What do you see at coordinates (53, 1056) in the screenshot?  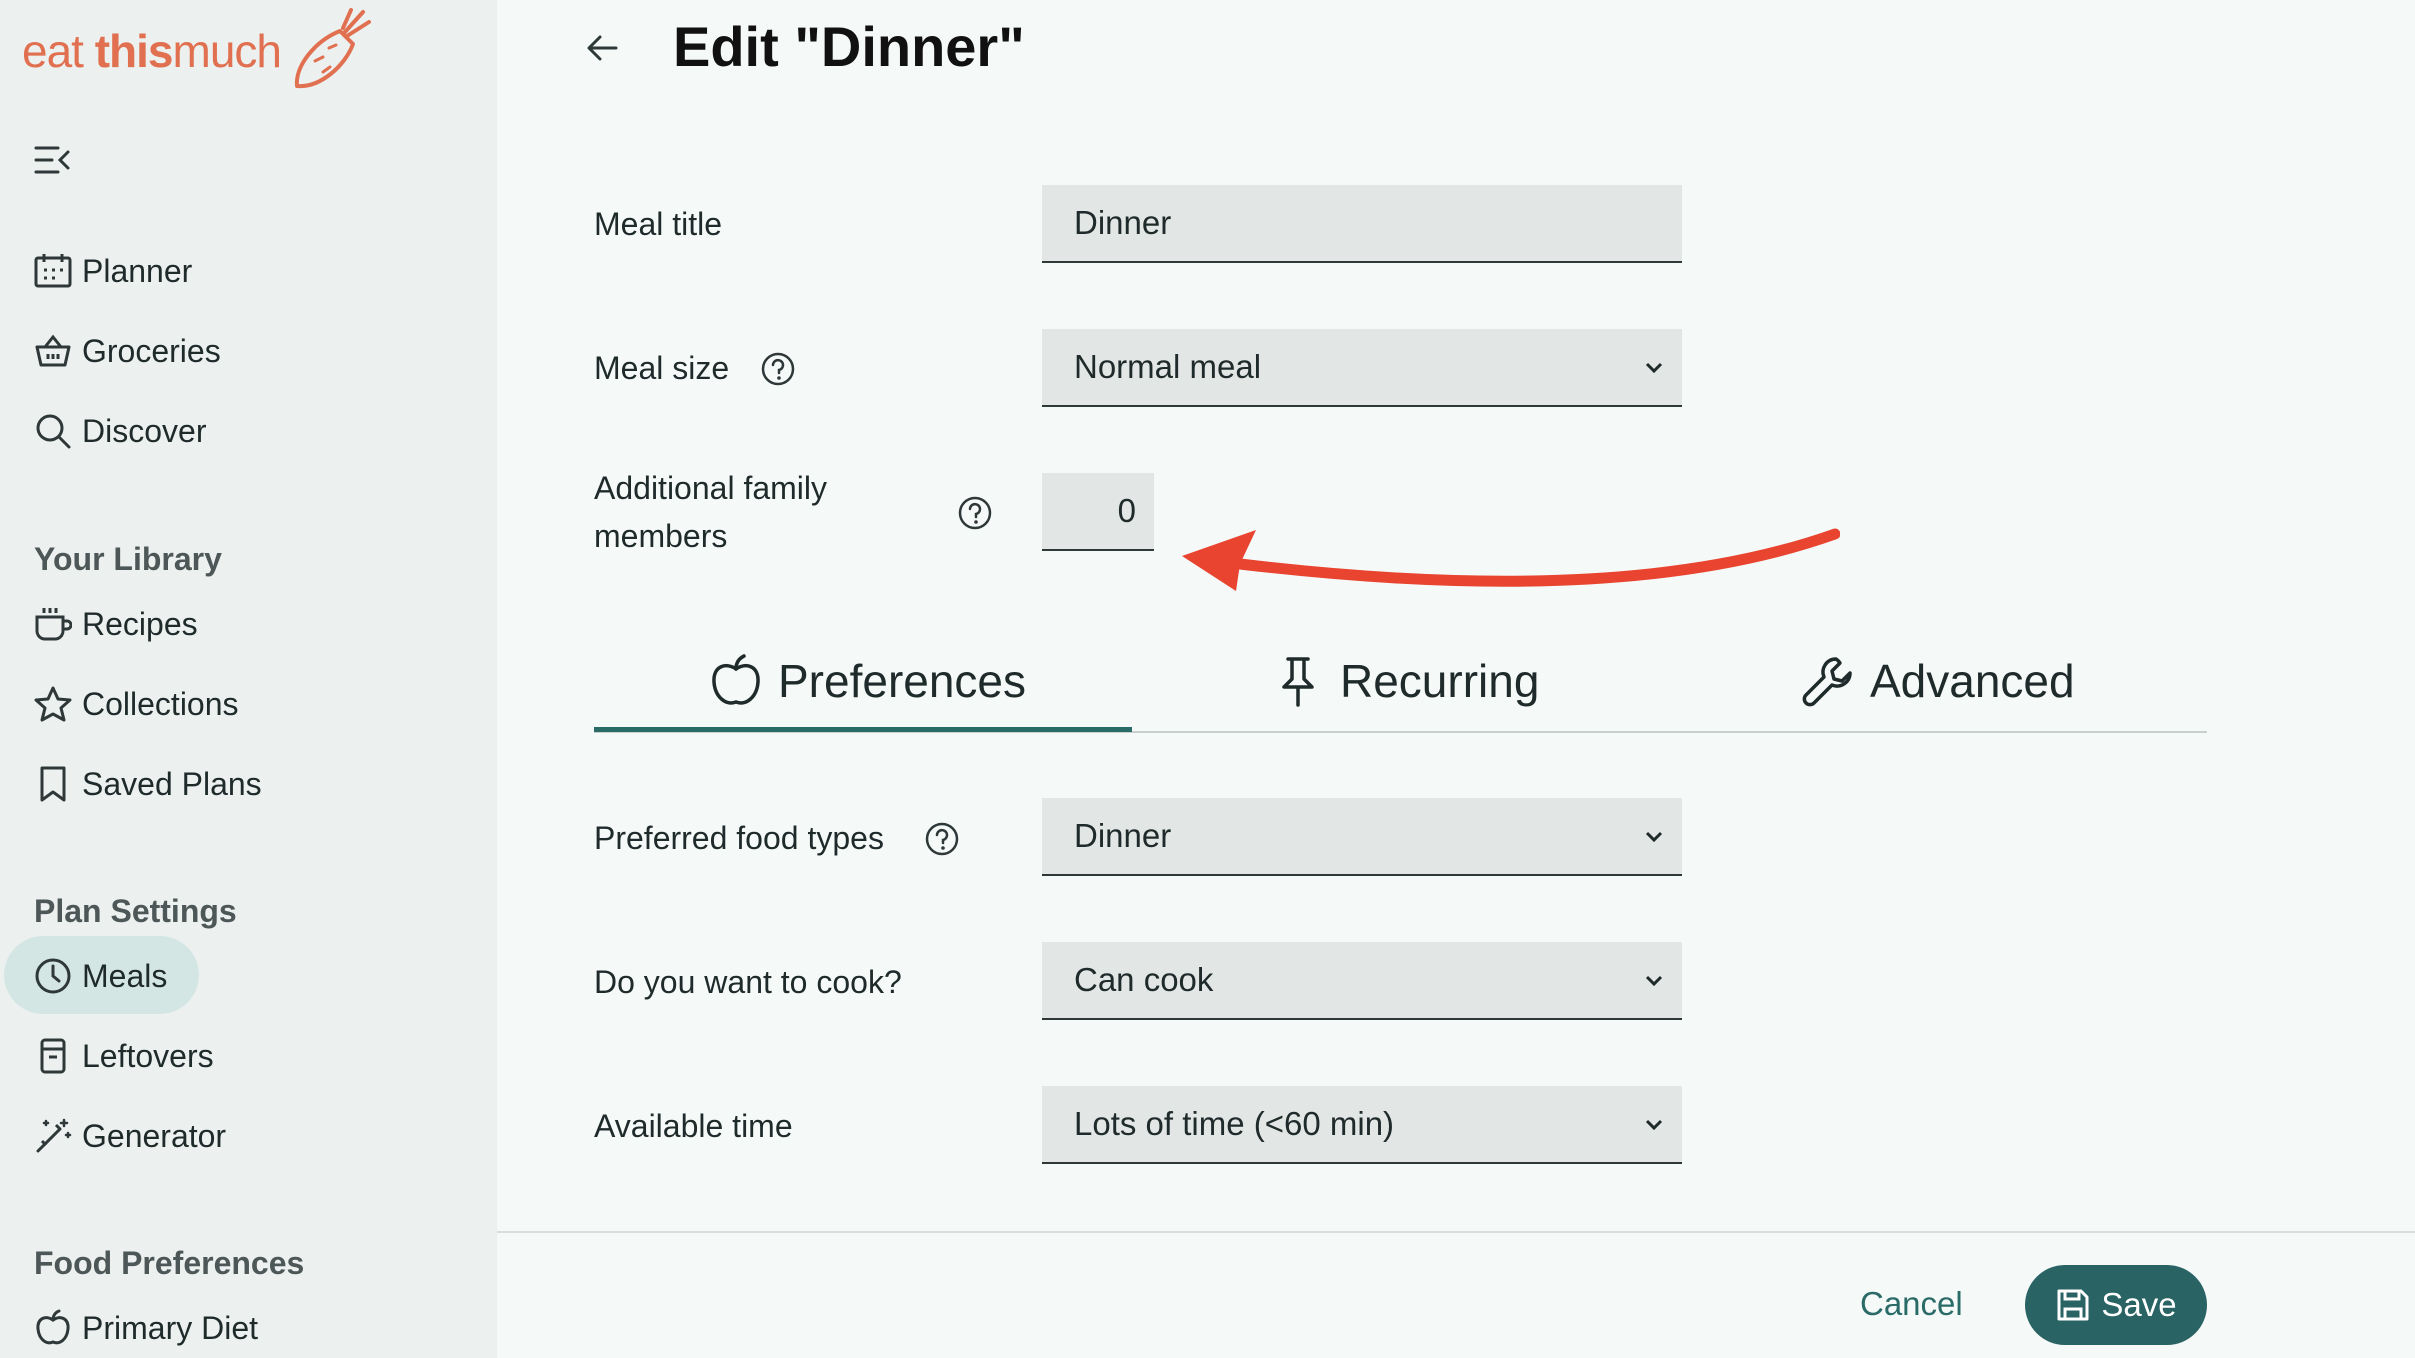 I see `container-icon` at bounding box center [53, 1056].